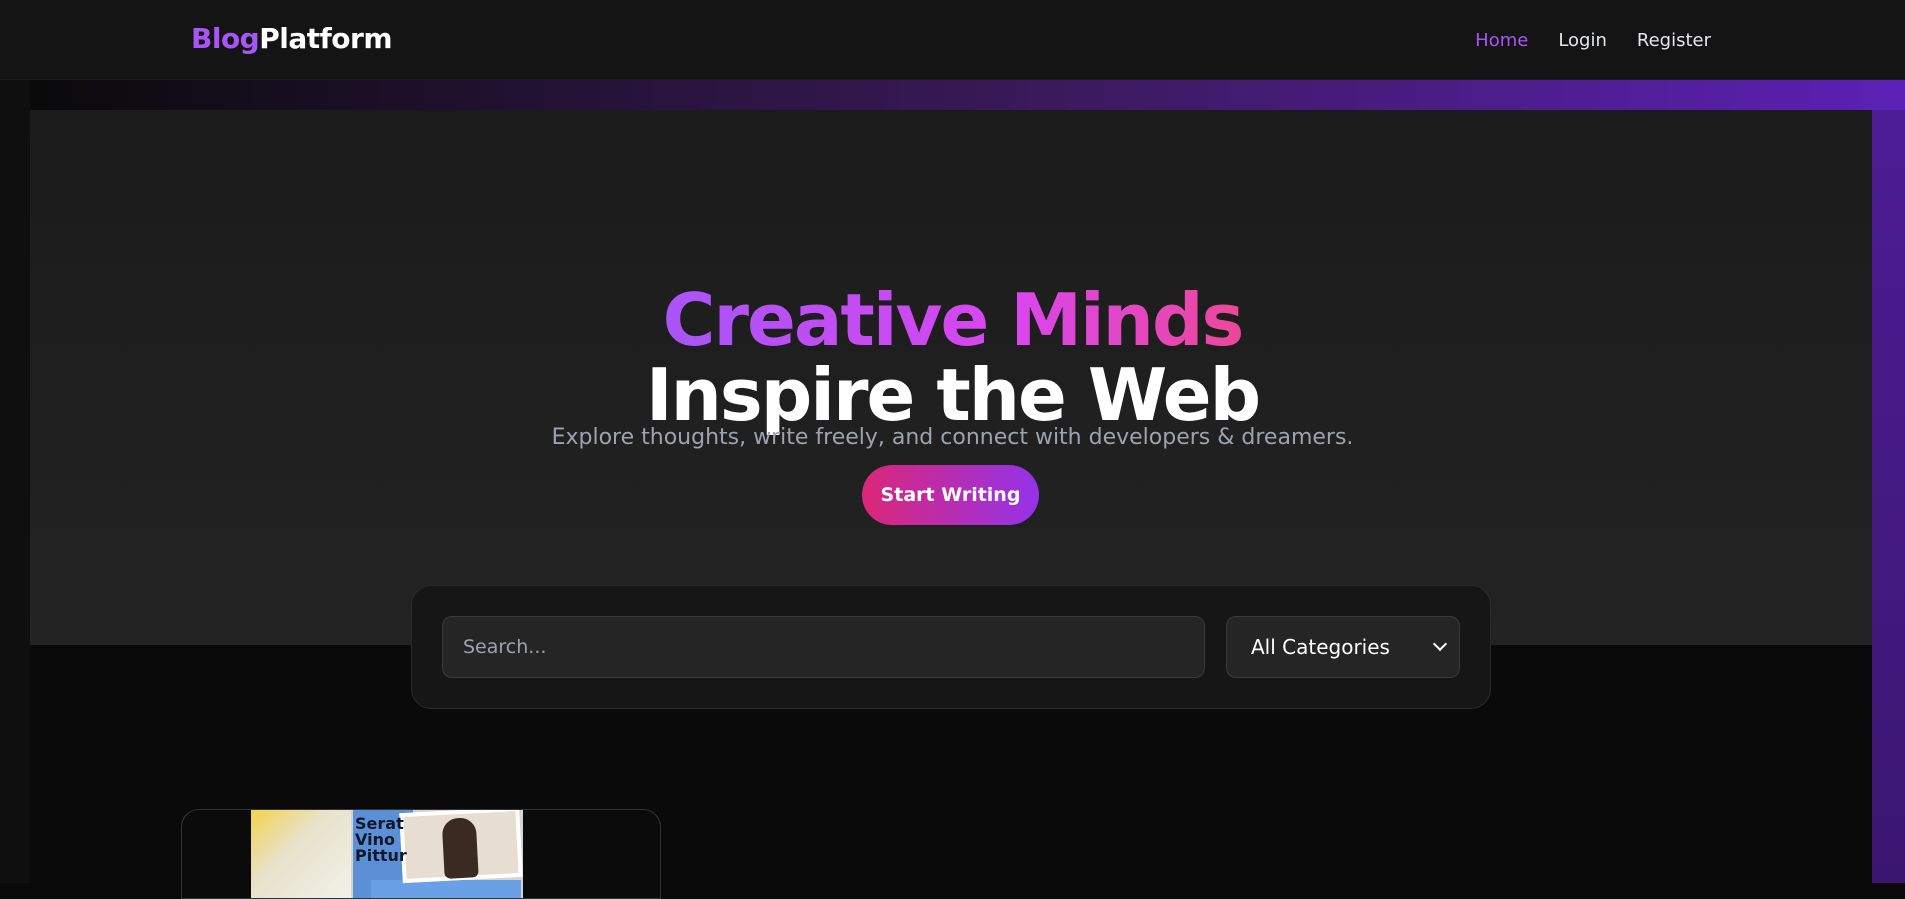  Describe the element at coordinates (326, 38) in the screenshot. I see `brand-part-platform: Platform` at that location.